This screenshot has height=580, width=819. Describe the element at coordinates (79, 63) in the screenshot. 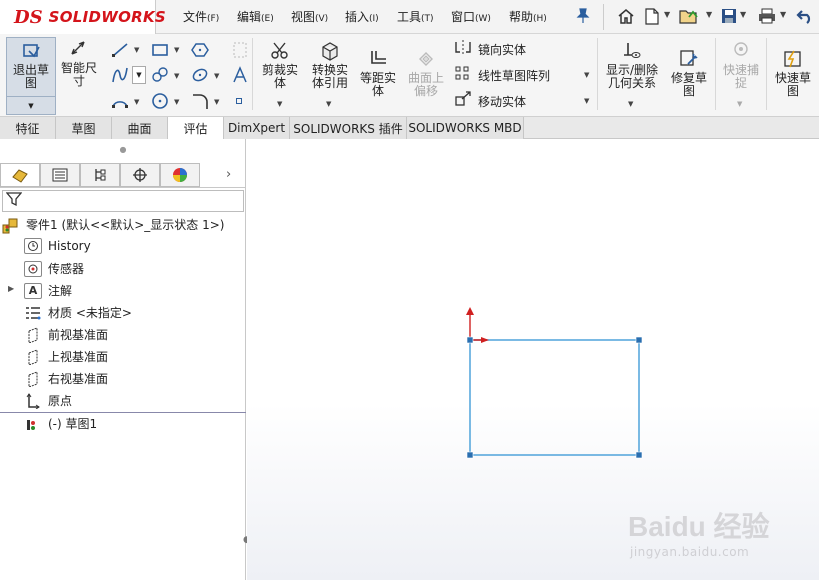

I see `smart-dimension-button: 智能尺寸` at that location.